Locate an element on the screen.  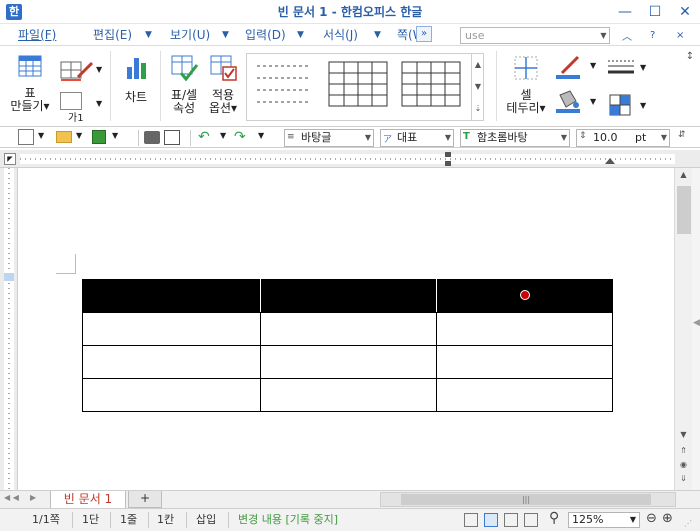
font-combo: 함초롬바탕 ▼ is located at coordinates (515, 138).